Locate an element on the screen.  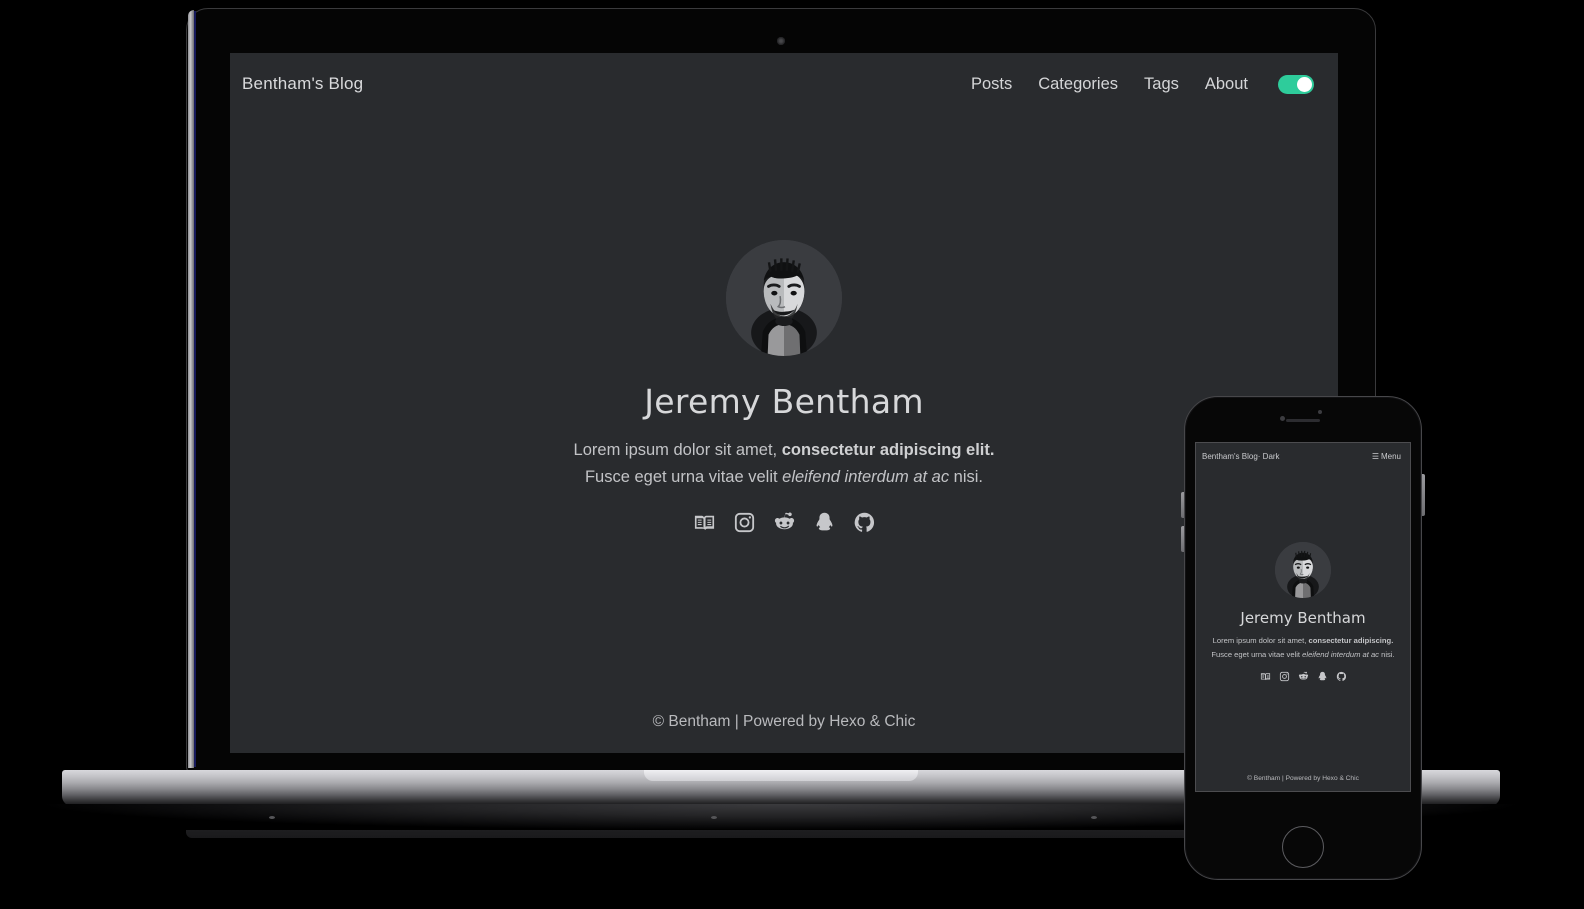
nav-link-posts: Posts is located at coordinates (991, 84).